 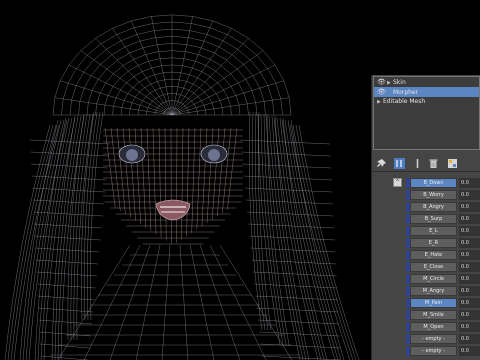 I want to click on scroll-up-button: ^, so click(x=397, y=182).